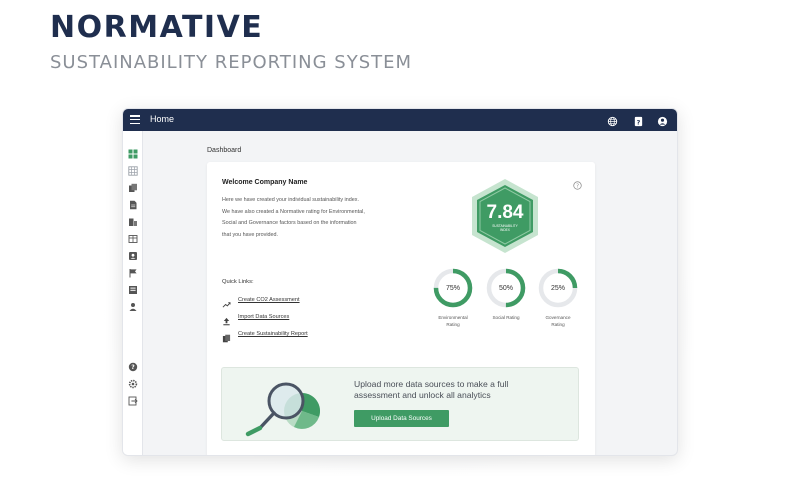 The image size is (800, 480). What do you see at coordinates (135, 120) in the screenshot?
I see `hamburger-menu-icon` at bounding box center [135, 120].